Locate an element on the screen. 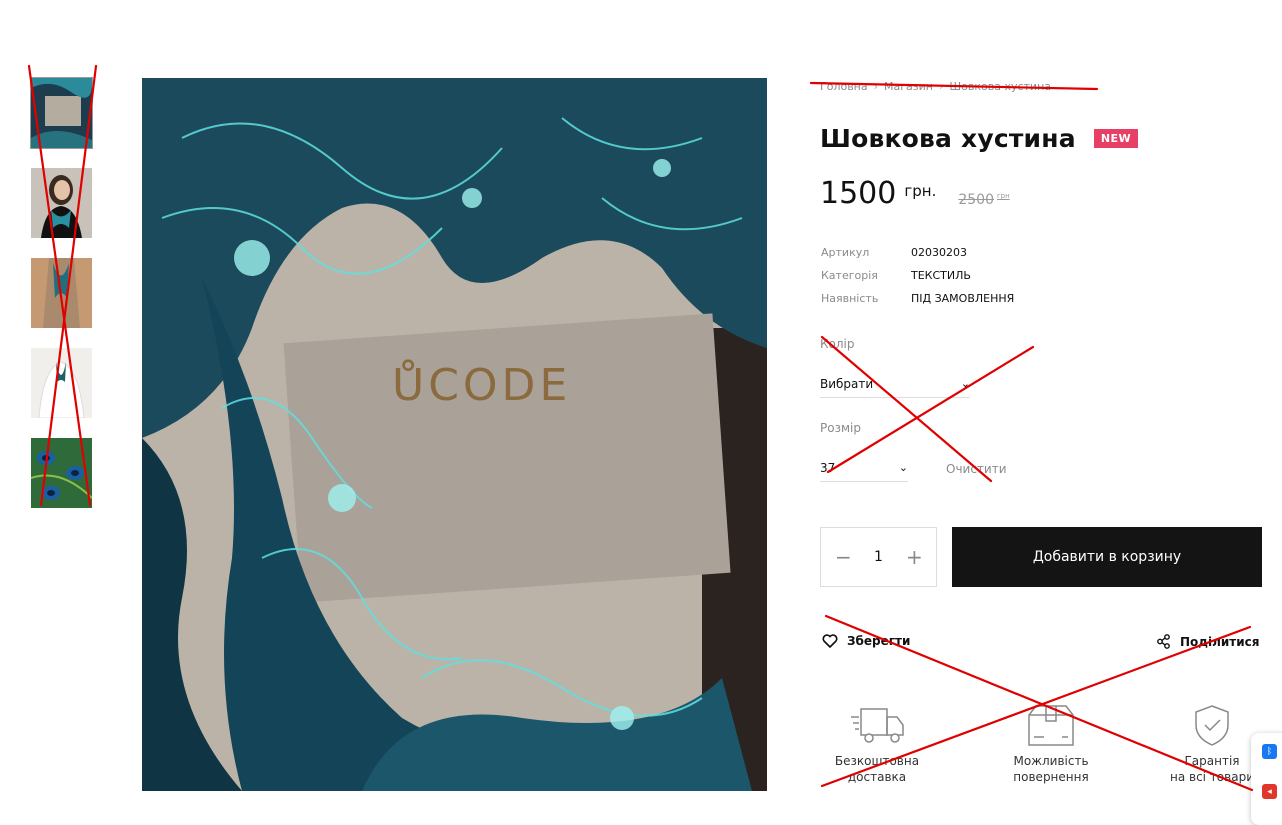 The image size is (1282, 825). thumbnail-peacock-image is located at coordinates (61, 473).